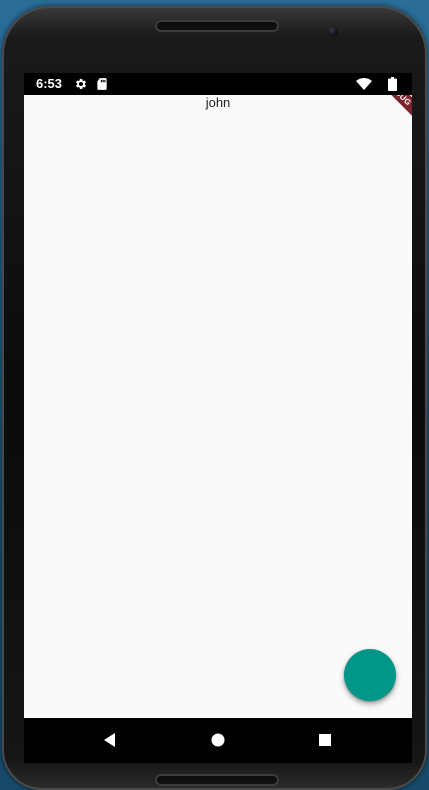  What do you see at coordinates (370, 675) in the screenshot?
I see `floating-action-button` at bounding box center [370, 675].